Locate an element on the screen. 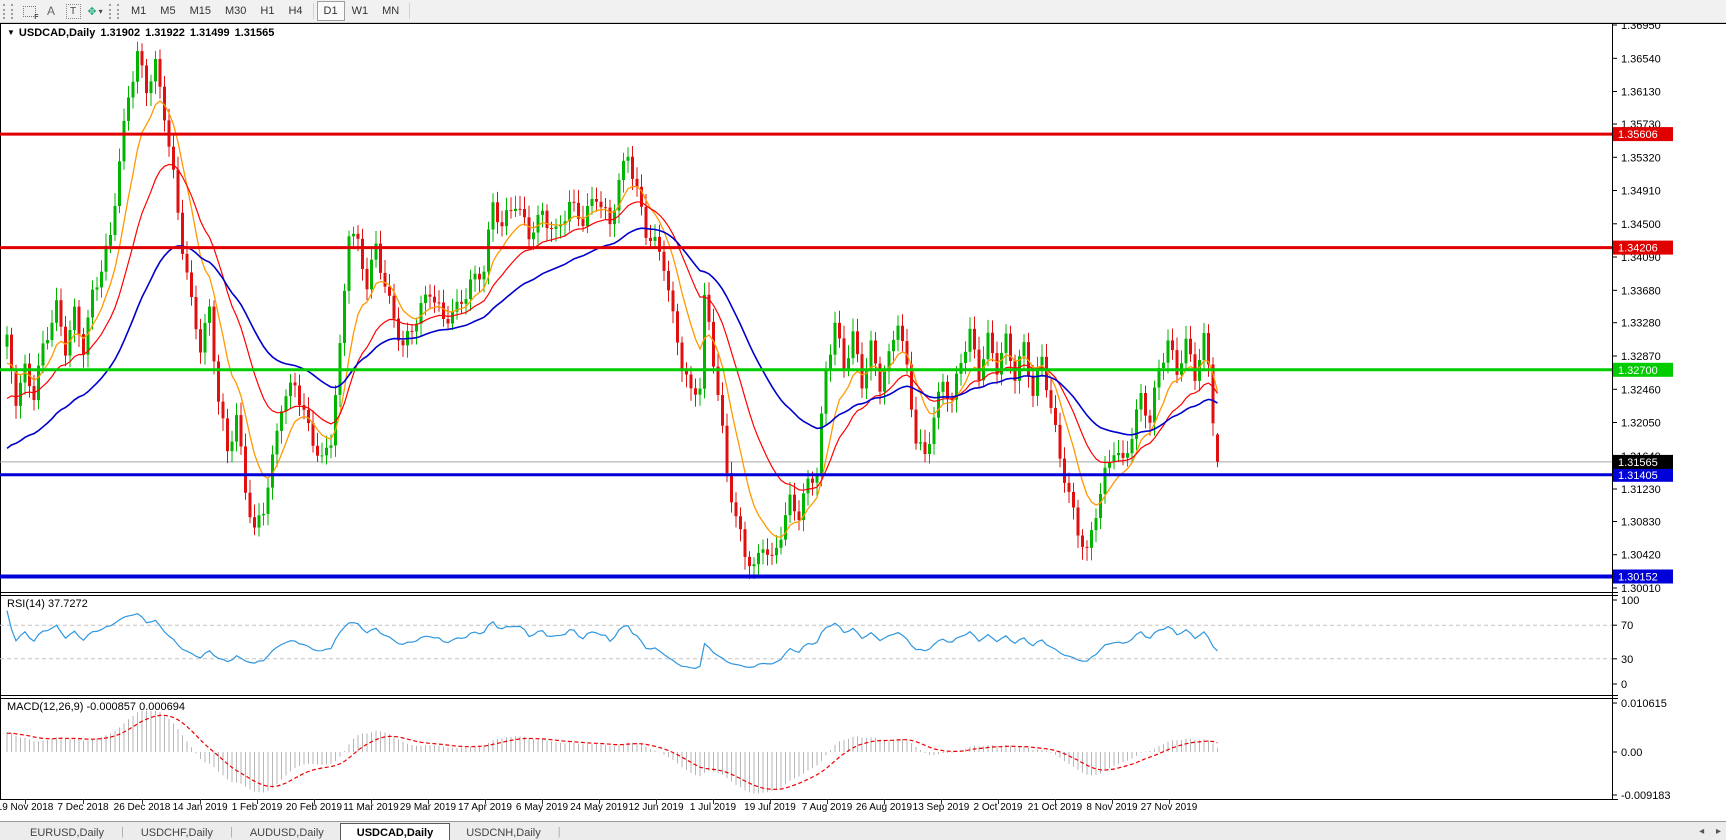 The width and height of the screenshot is (1726, 840). timeframe-button-m15: M15 is located at coordinates (200, 11).